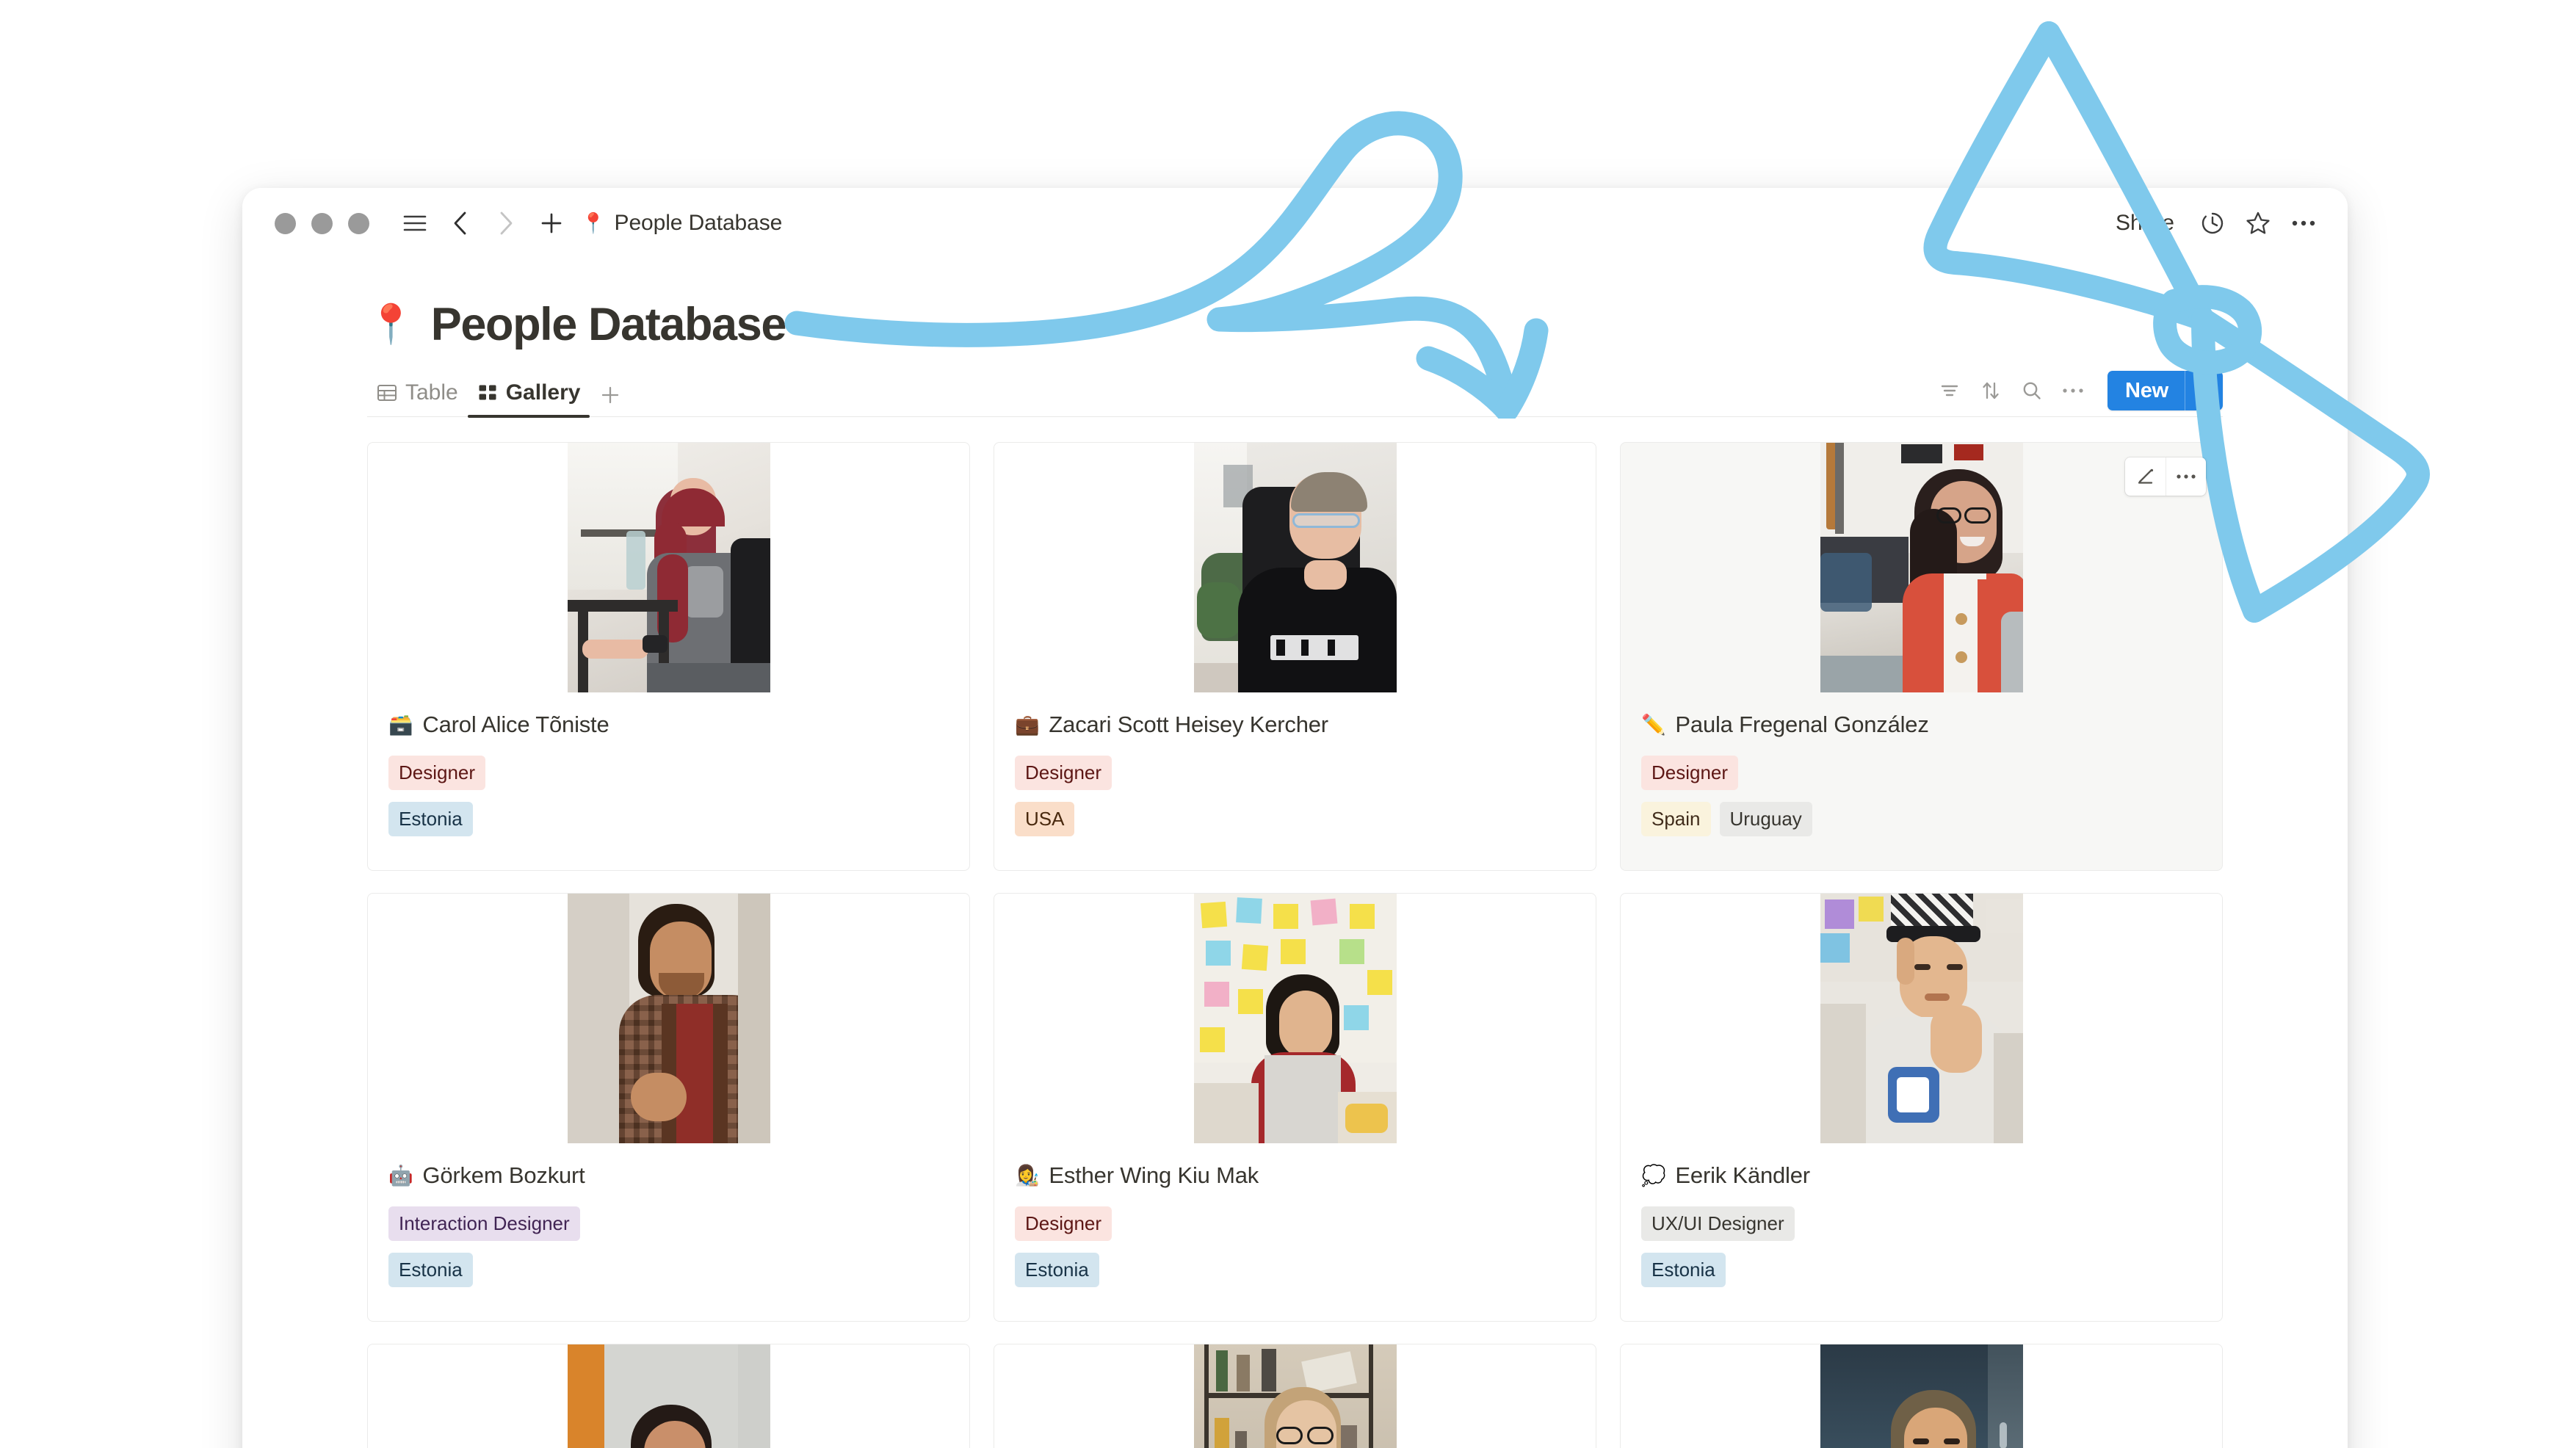  I want to click on role-tag: UX/UI Designer, so click(1718, 1223).